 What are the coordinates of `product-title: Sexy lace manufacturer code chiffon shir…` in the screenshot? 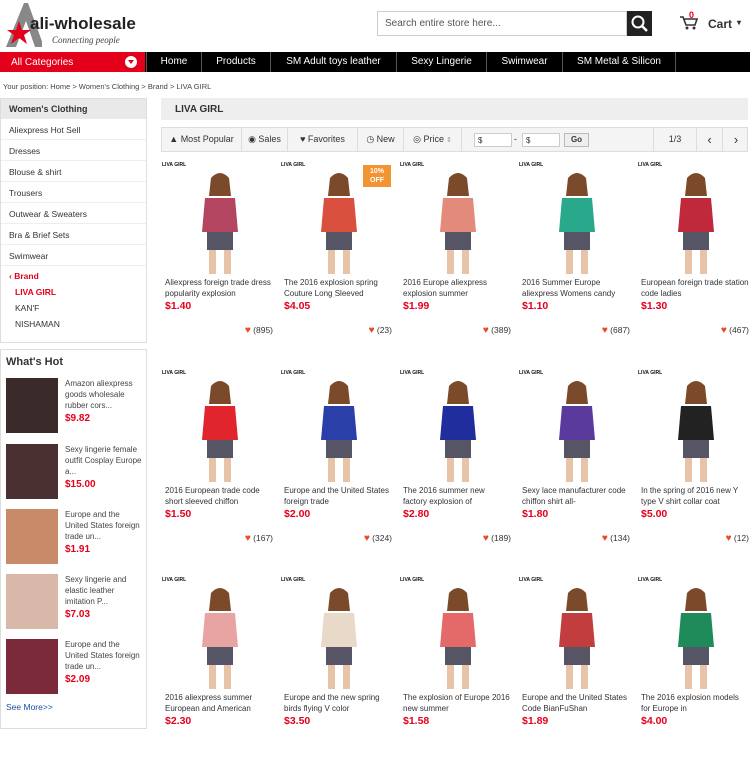 It's located at (576, 496).